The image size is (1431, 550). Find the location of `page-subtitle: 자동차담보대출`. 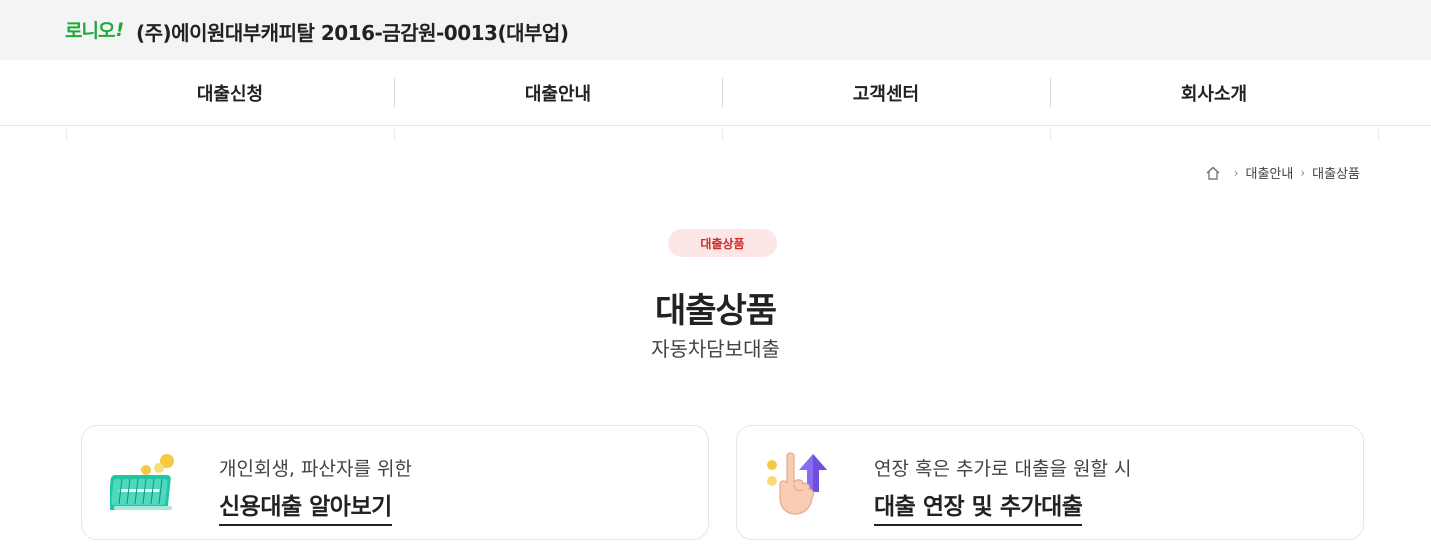

page-subtitle: 자동차담보대출 is located at coordinates (715, 349).